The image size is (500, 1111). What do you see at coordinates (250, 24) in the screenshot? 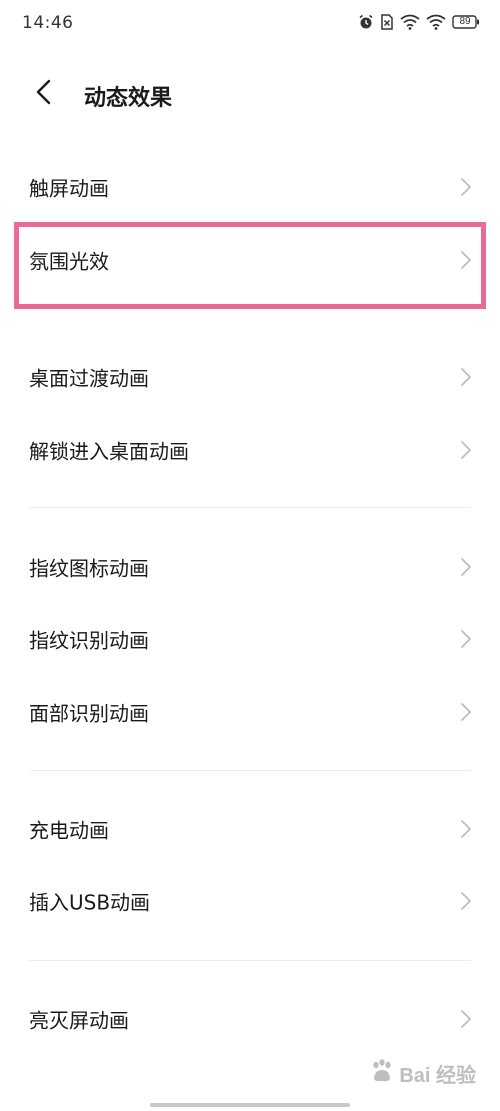
I see `status-bar: 14:46 89` at bounding box center [250, 24].